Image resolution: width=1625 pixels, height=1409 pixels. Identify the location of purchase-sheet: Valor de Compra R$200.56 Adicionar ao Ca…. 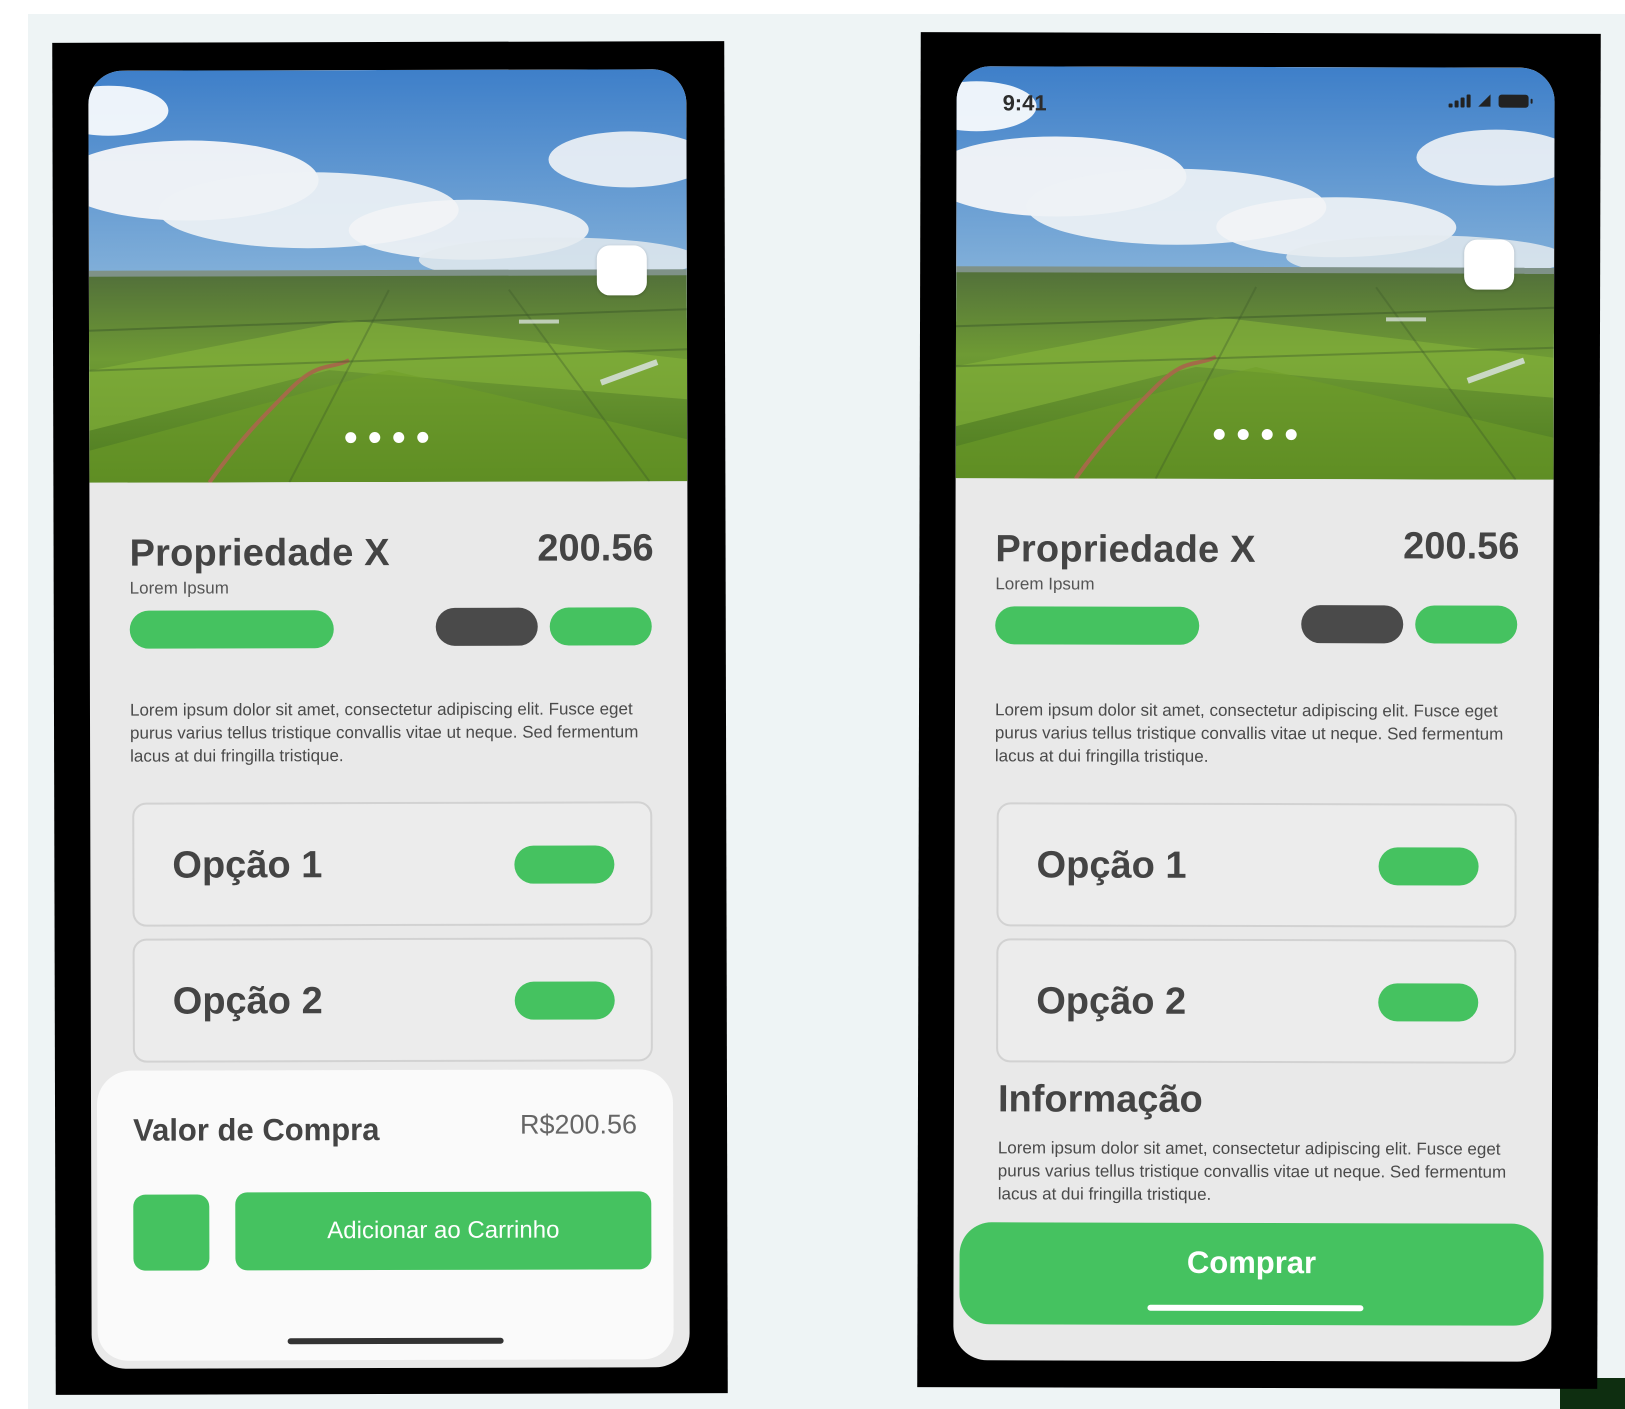
(385, 1215).